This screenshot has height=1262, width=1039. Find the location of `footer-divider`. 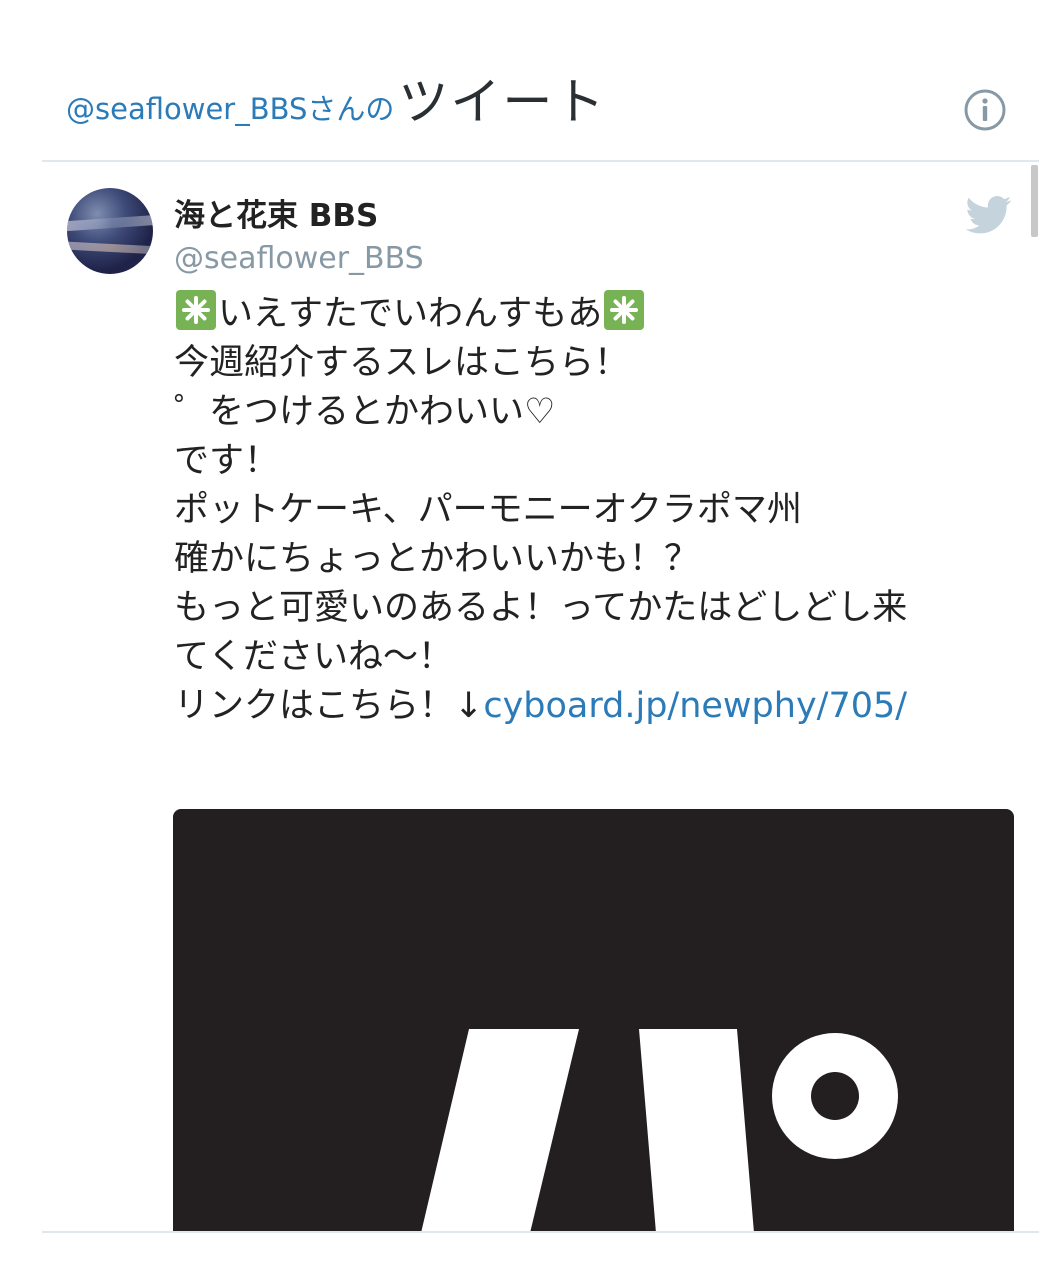

footer-divider is located at coordinates (540, 1232).